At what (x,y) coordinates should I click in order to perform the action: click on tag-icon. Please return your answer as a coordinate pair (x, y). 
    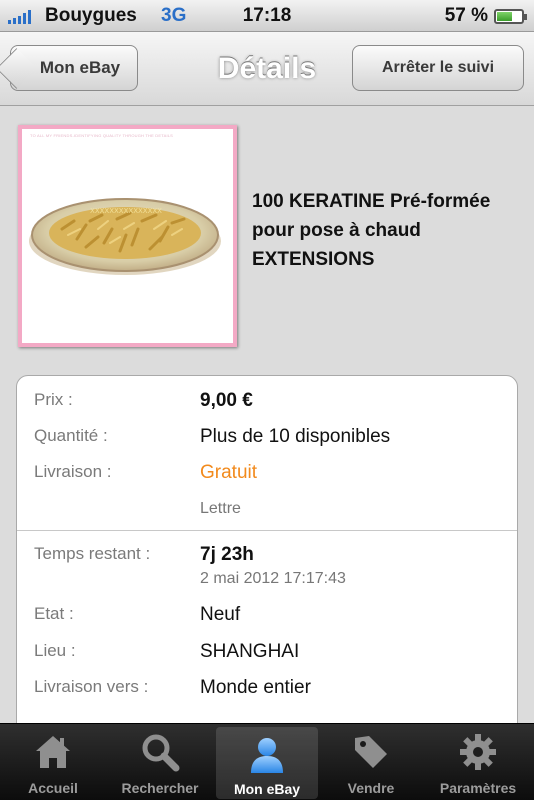
    Looking at the image, I should click on (371, 752).